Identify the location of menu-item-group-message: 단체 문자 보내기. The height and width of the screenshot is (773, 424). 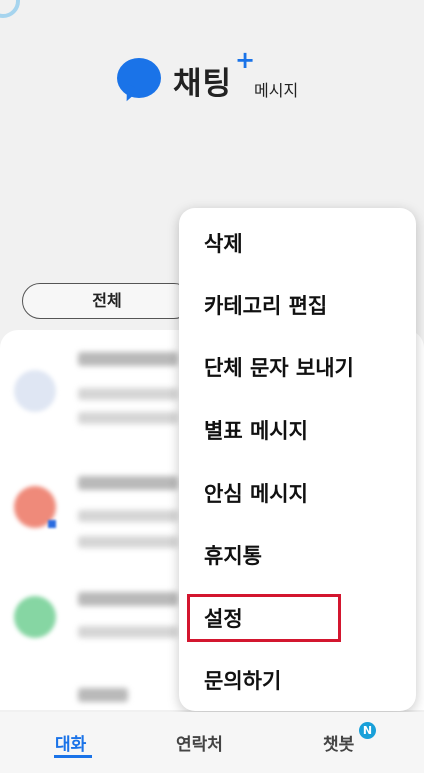
(279, 367).